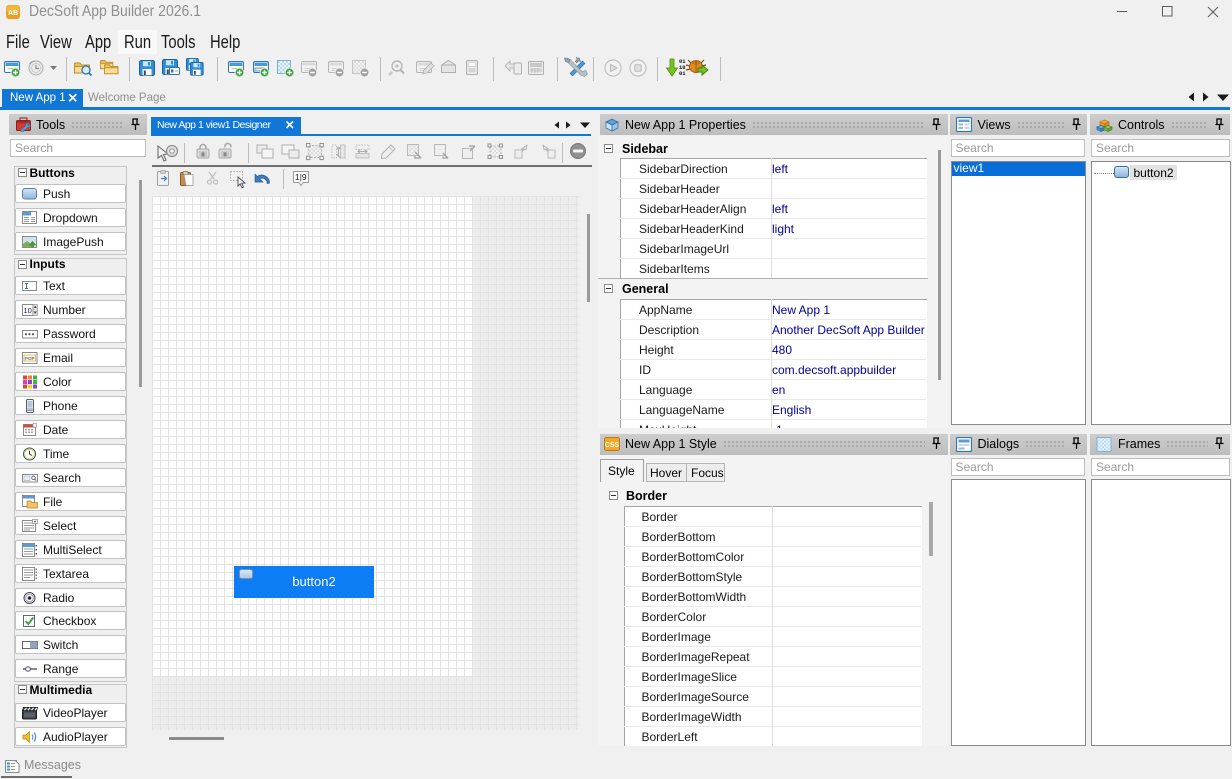  What do you see at coordinates (301, 177) in the screenshot?
I see `svg-text: 1|9` at bounding box center [301, 177].